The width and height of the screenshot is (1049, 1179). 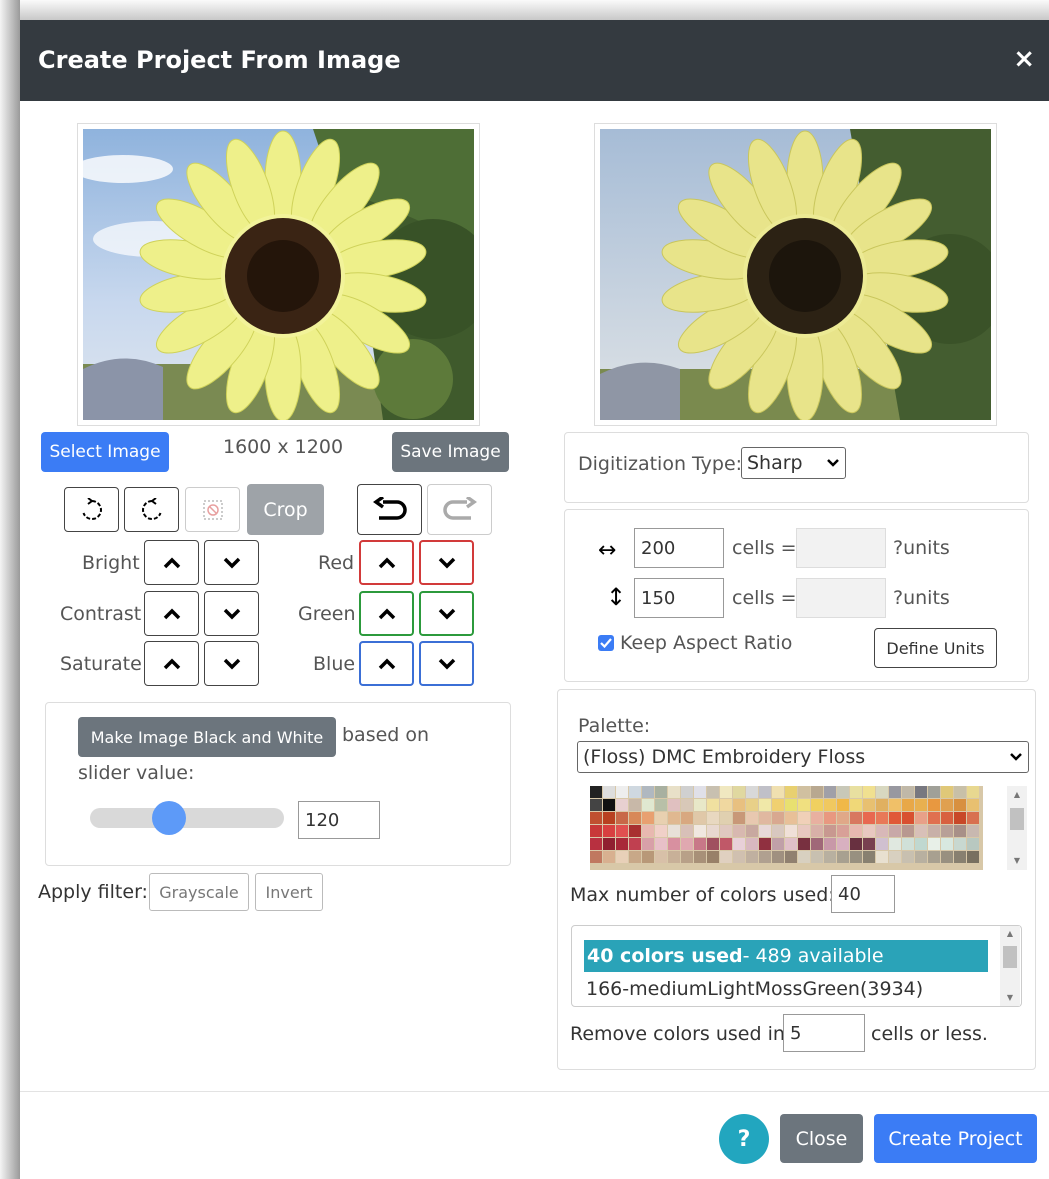 I want to click on height-units-input, so click(x=841, y=598).